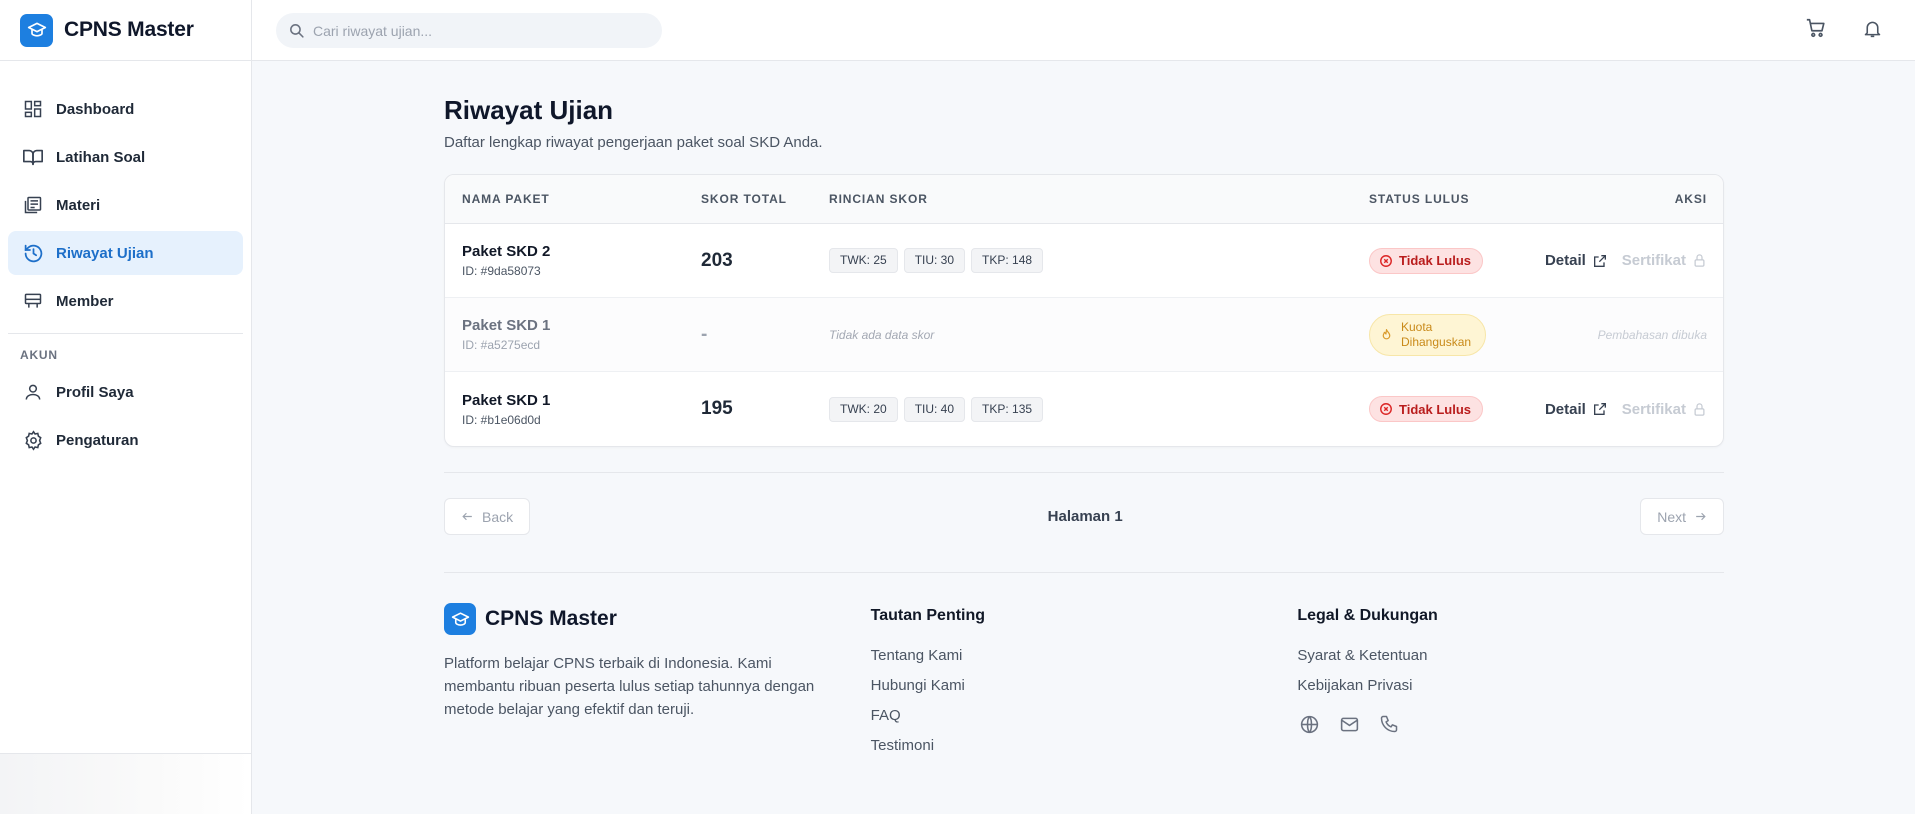  Describe the element at coordinates (39, 355) in the screenshot. I see `sidebar-section-label: AKUN` at that location.